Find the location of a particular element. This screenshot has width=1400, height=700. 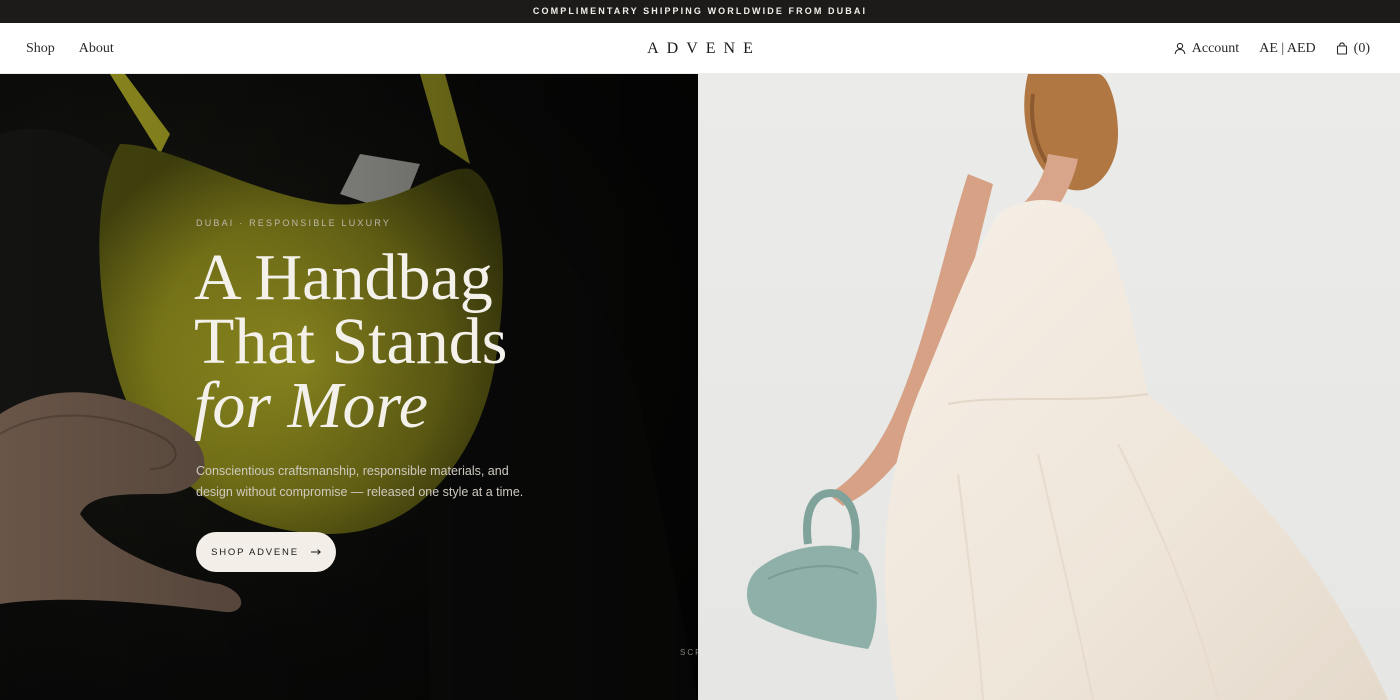

account-link: Account is located at coordinates (1206, 49).